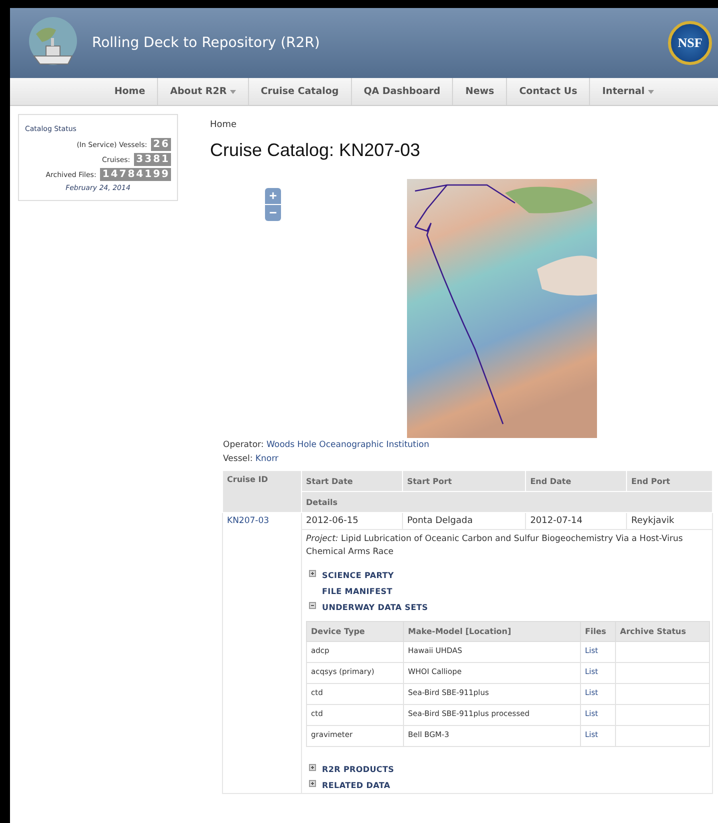 This screenshot has width=718, height=823. I want to click on info-link: Knorr, so click(266, 459).